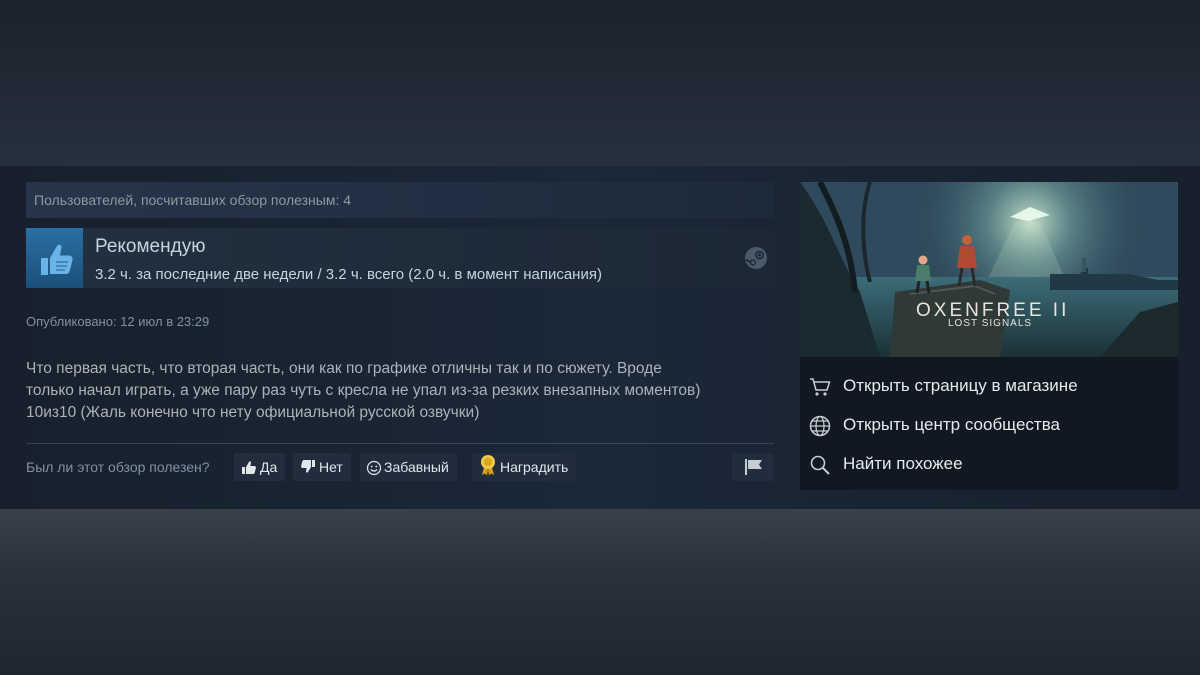  I want to click on vote-no-button: Нет, so click(322, 467).